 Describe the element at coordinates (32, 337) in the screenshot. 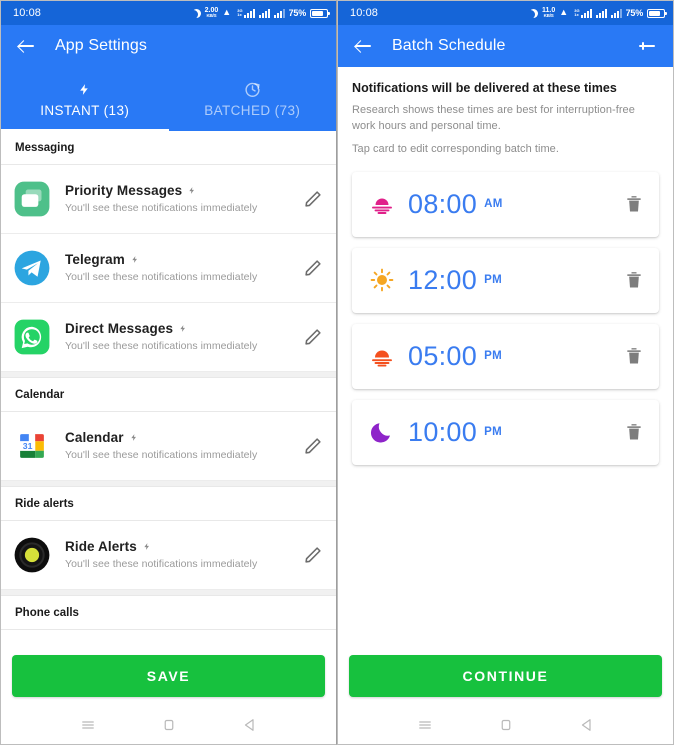

I see `whatsapp-app-icon` at that location.